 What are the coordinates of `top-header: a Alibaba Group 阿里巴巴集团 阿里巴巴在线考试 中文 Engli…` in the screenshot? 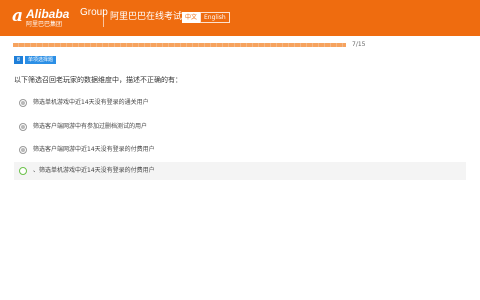 It's located at (240, 18).